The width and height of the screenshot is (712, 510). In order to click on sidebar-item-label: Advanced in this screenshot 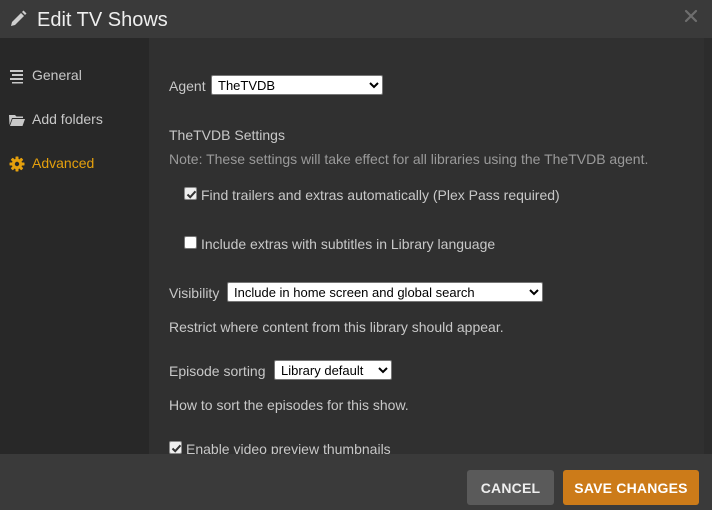, I will do `click(63, 163)`.